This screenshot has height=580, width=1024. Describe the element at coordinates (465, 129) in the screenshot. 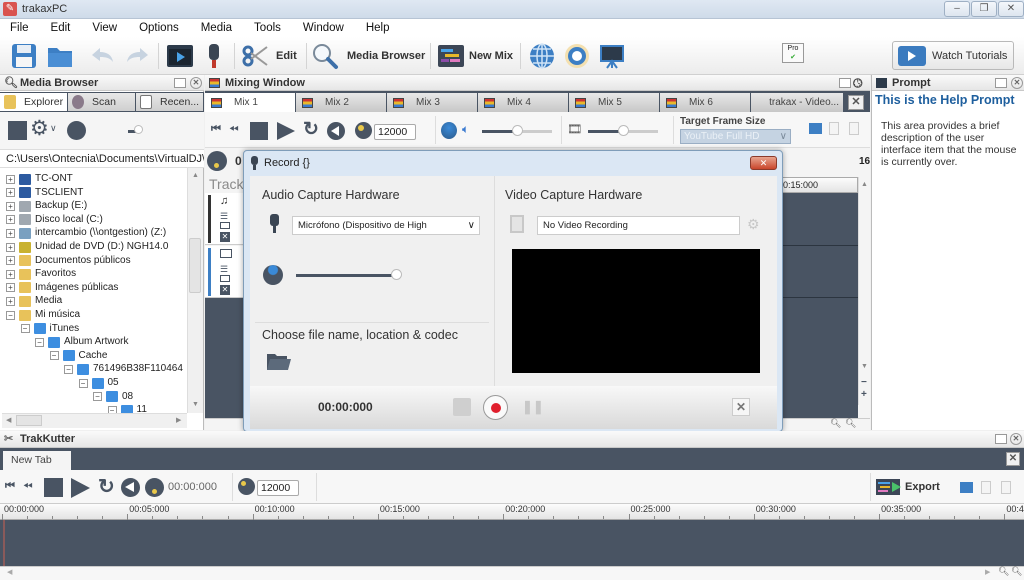

I see `speaker-mute-icon: 🔈︎` at that location.